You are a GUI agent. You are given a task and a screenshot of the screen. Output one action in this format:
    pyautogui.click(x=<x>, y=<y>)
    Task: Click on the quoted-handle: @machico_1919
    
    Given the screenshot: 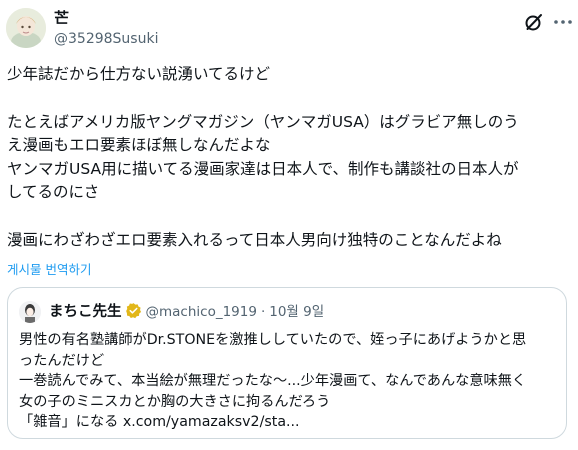 What is the action you would take?
    pyautogui.click(x=201, y=312)
    